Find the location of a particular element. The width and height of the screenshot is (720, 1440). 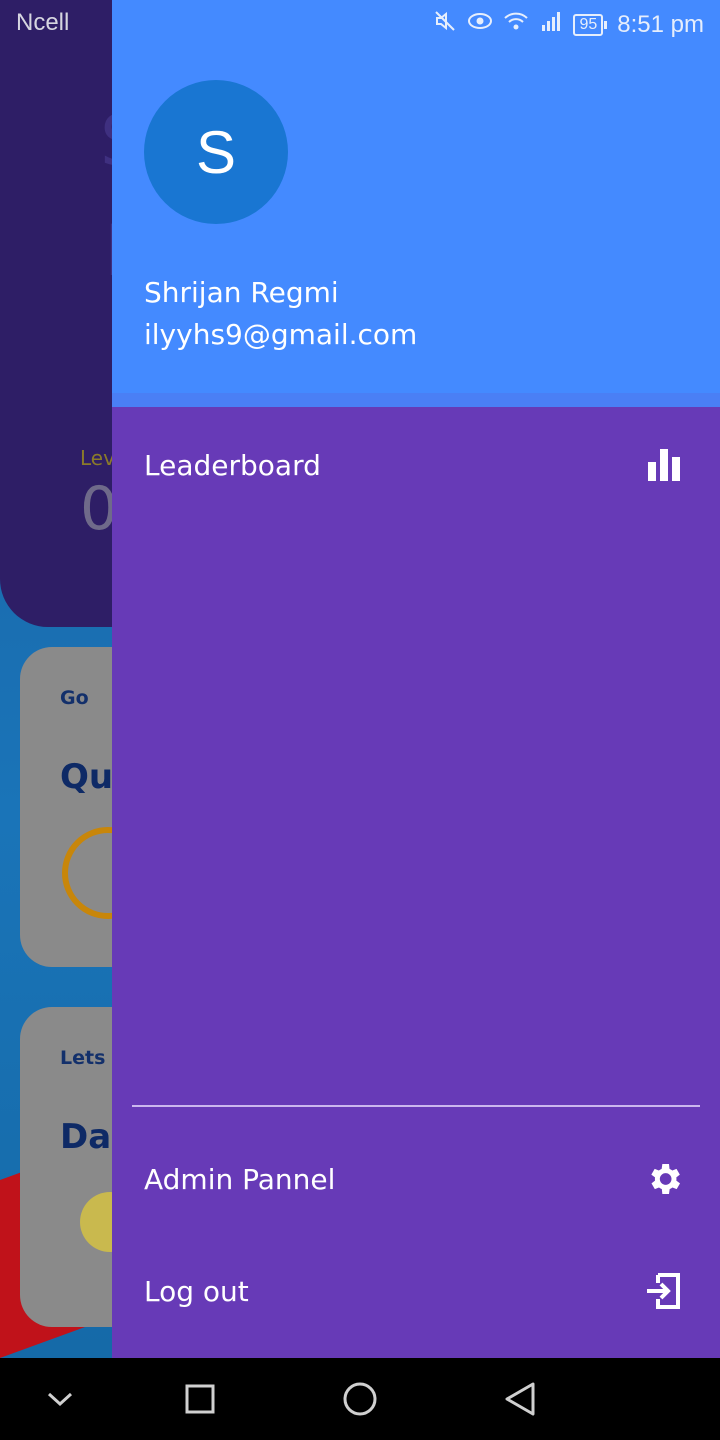

card-subtitle: Go is located at coordinates (74, 698).